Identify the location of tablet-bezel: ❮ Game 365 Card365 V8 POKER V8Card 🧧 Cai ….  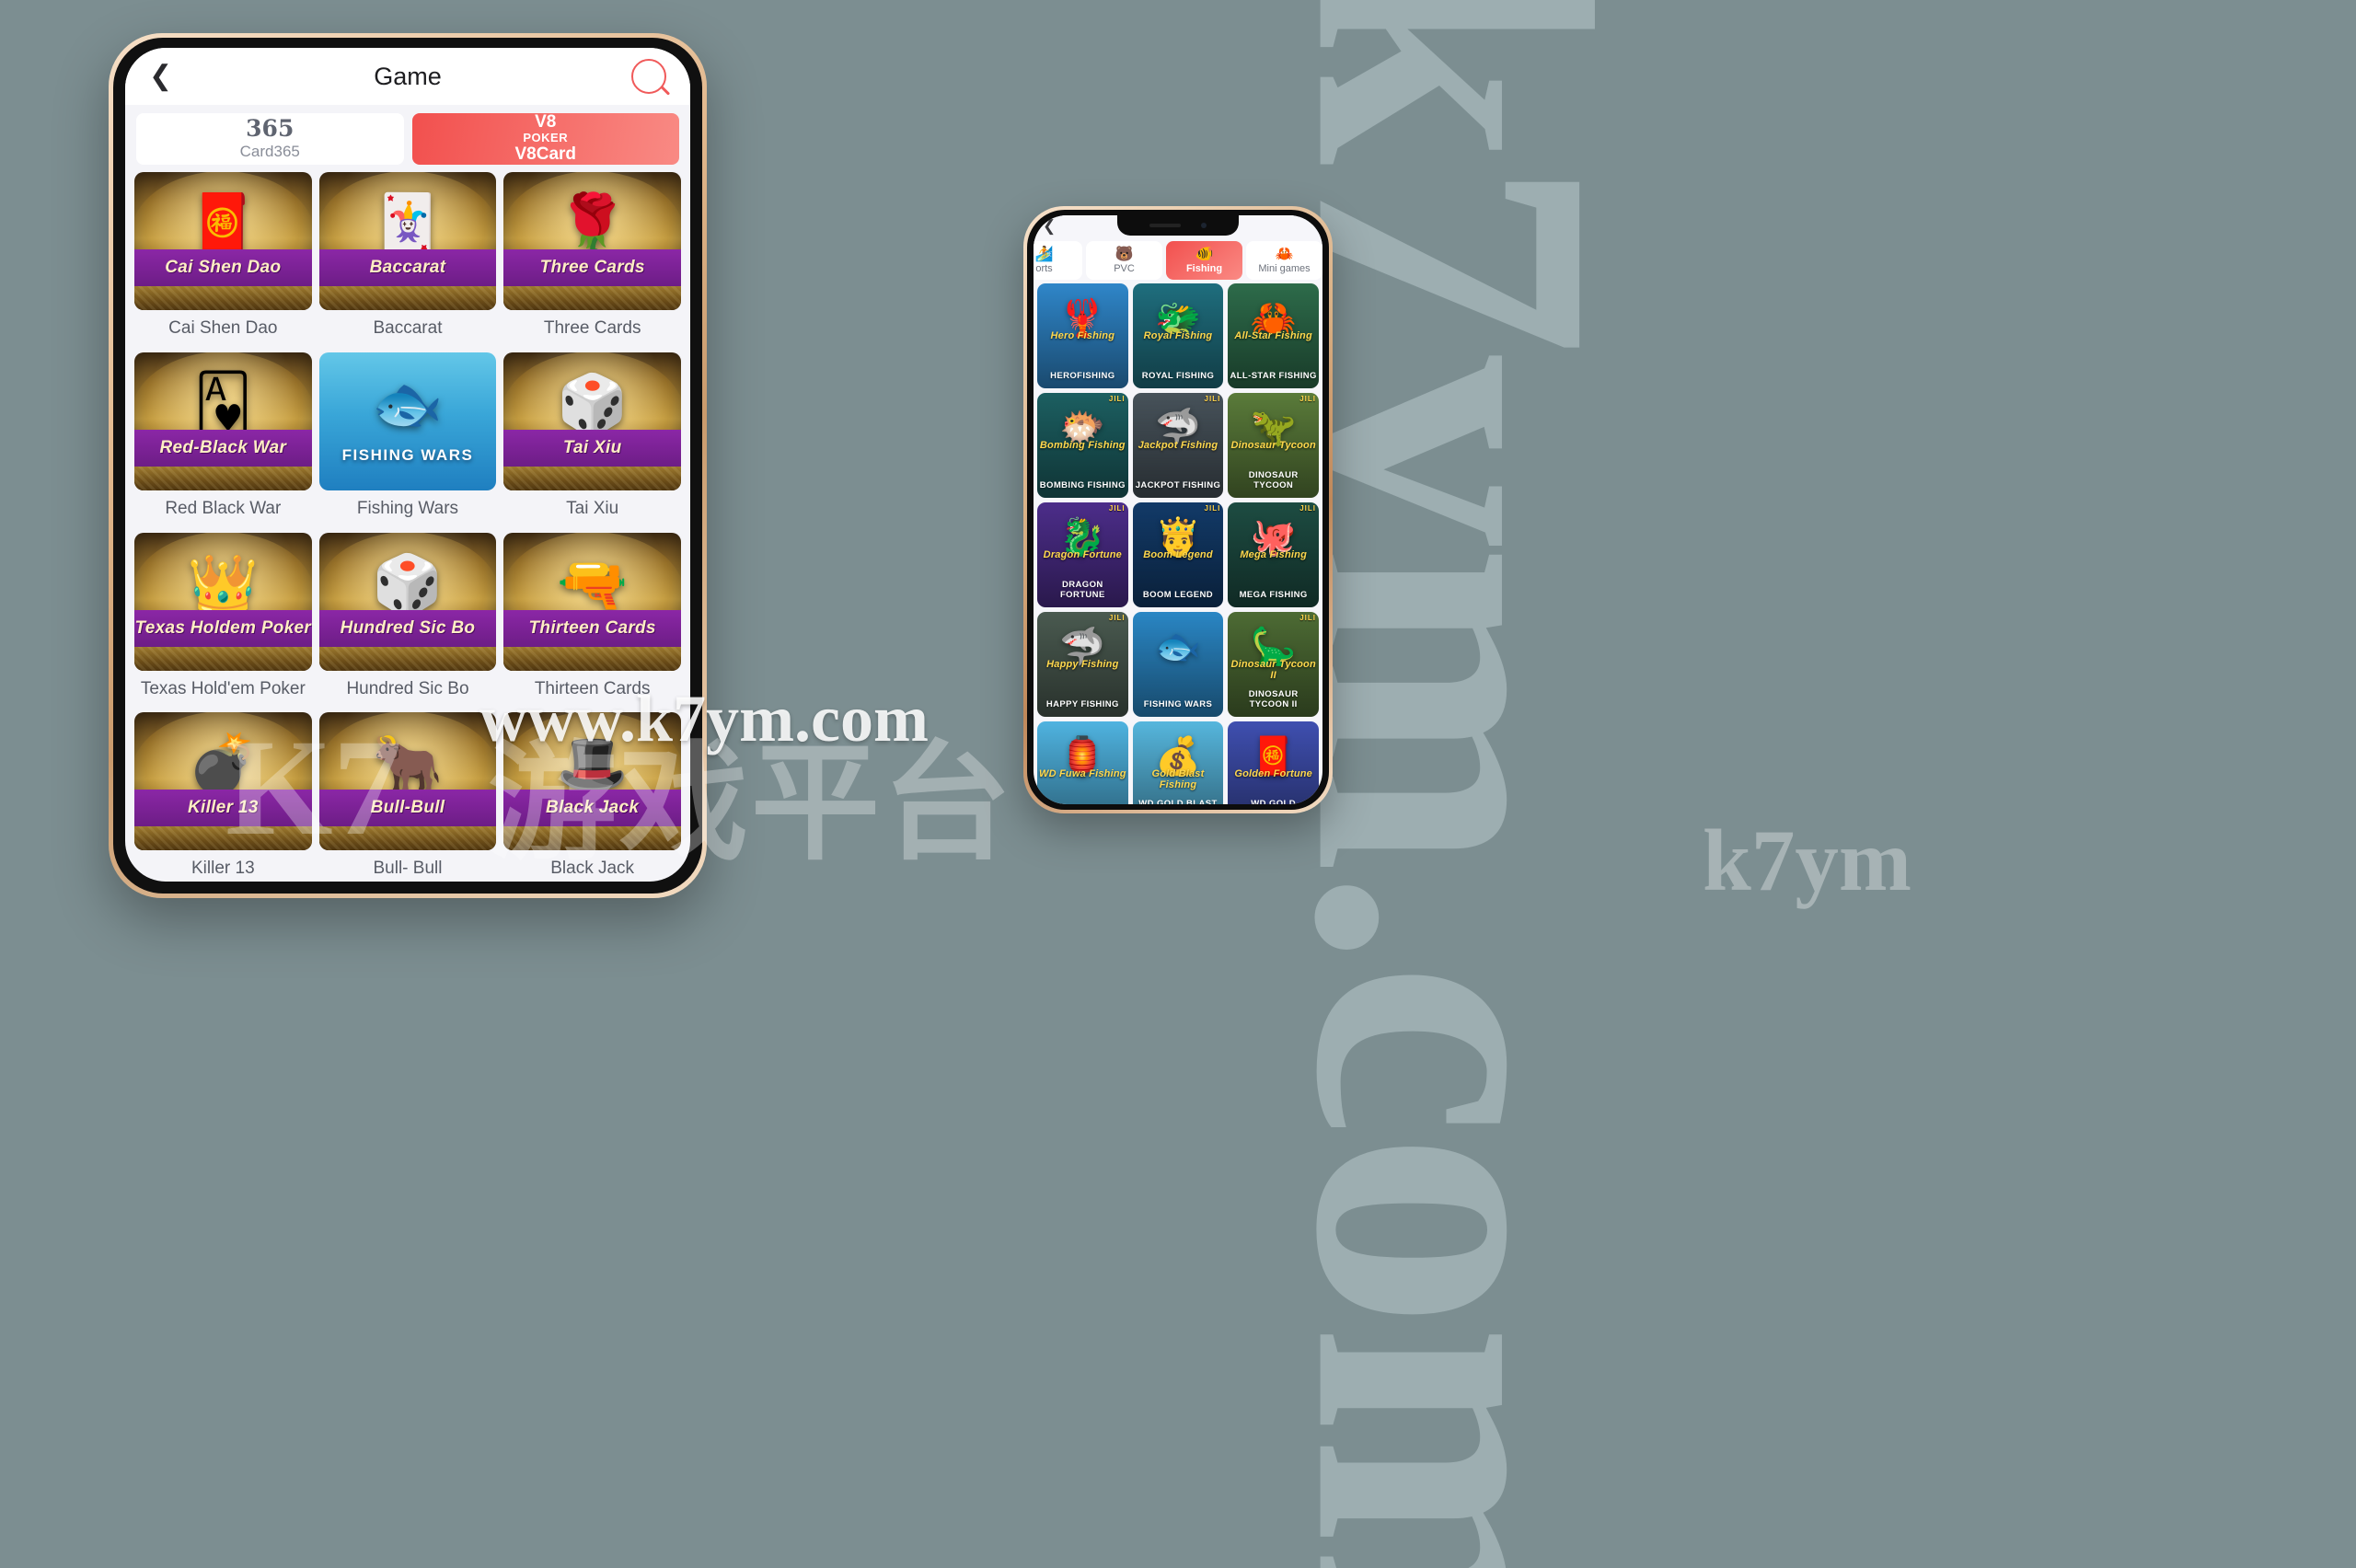
(407, 466).